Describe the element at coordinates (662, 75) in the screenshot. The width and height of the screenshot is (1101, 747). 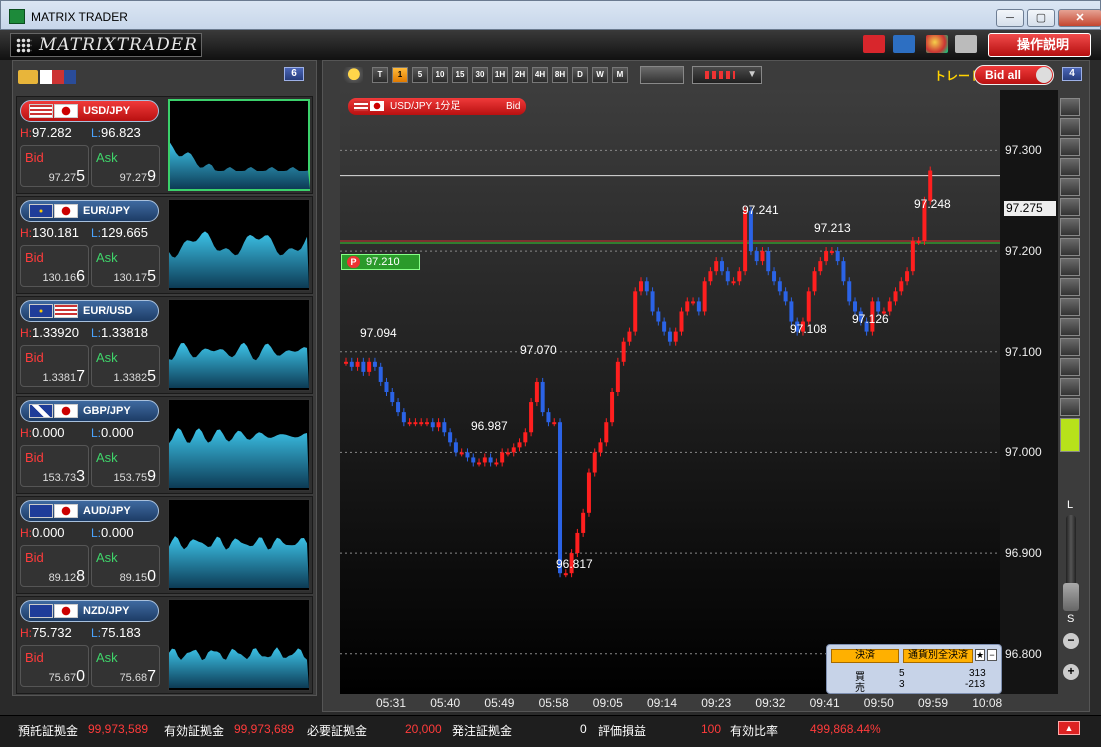
I see `line-type-button` at that location.